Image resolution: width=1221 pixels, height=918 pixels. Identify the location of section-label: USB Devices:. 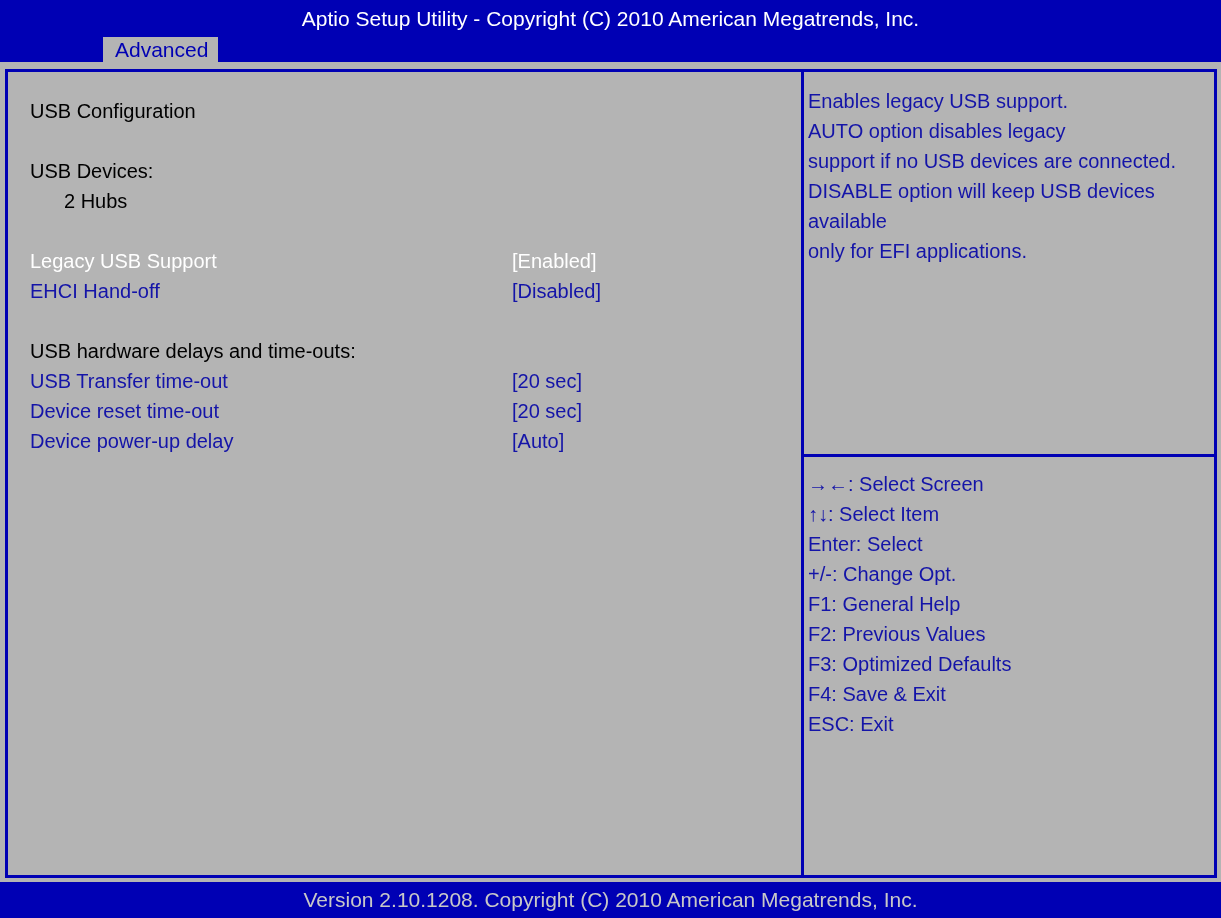
(92, 171).